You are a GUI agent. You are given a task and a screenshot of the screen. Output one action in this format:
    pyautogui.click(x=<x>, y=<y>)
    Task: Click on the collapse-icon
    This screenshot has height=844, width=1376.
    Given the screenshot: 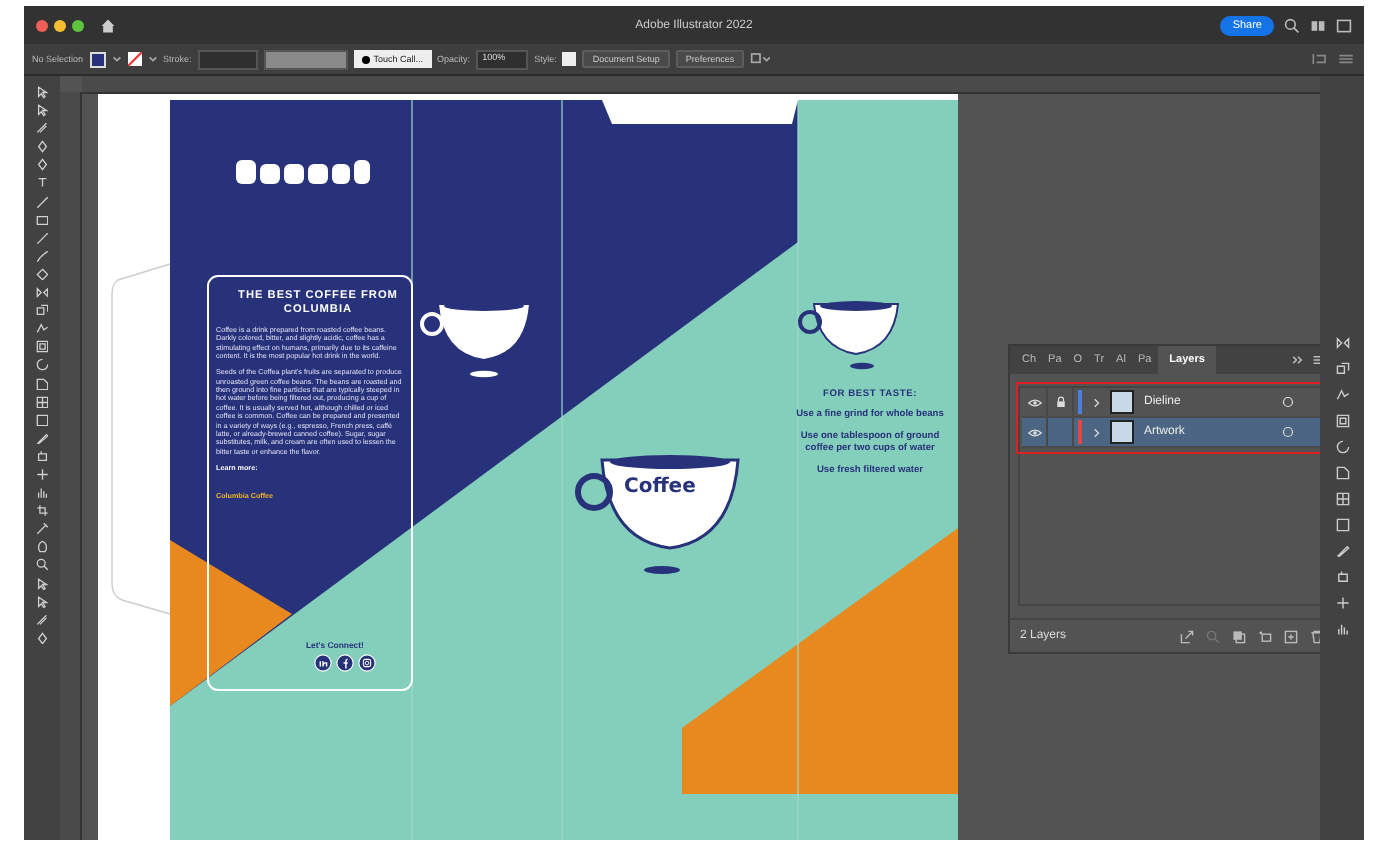 What is the action you would take?
    pyautogui.click(x=1298, y=360)
    